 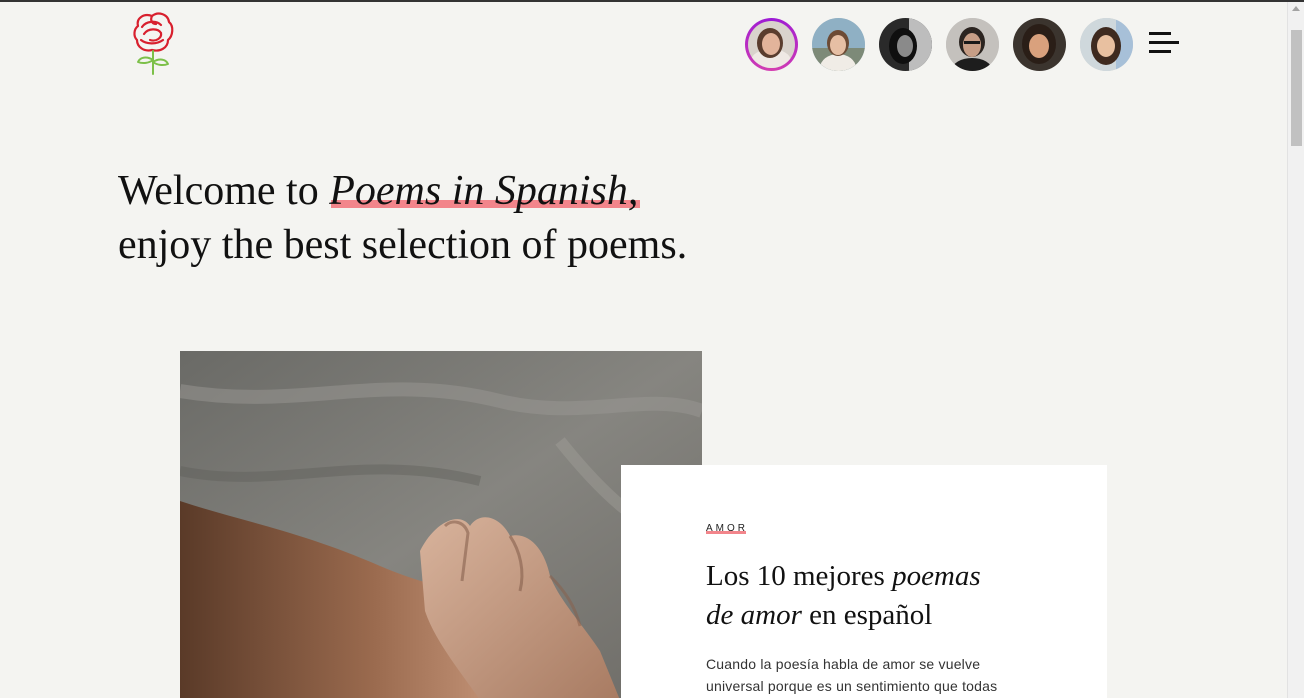 What do you see at coordinates (403, 245) in the screenshot?
I see `hero-line2: enjoy the best selection of poems.` at bounding box center [403, 245].